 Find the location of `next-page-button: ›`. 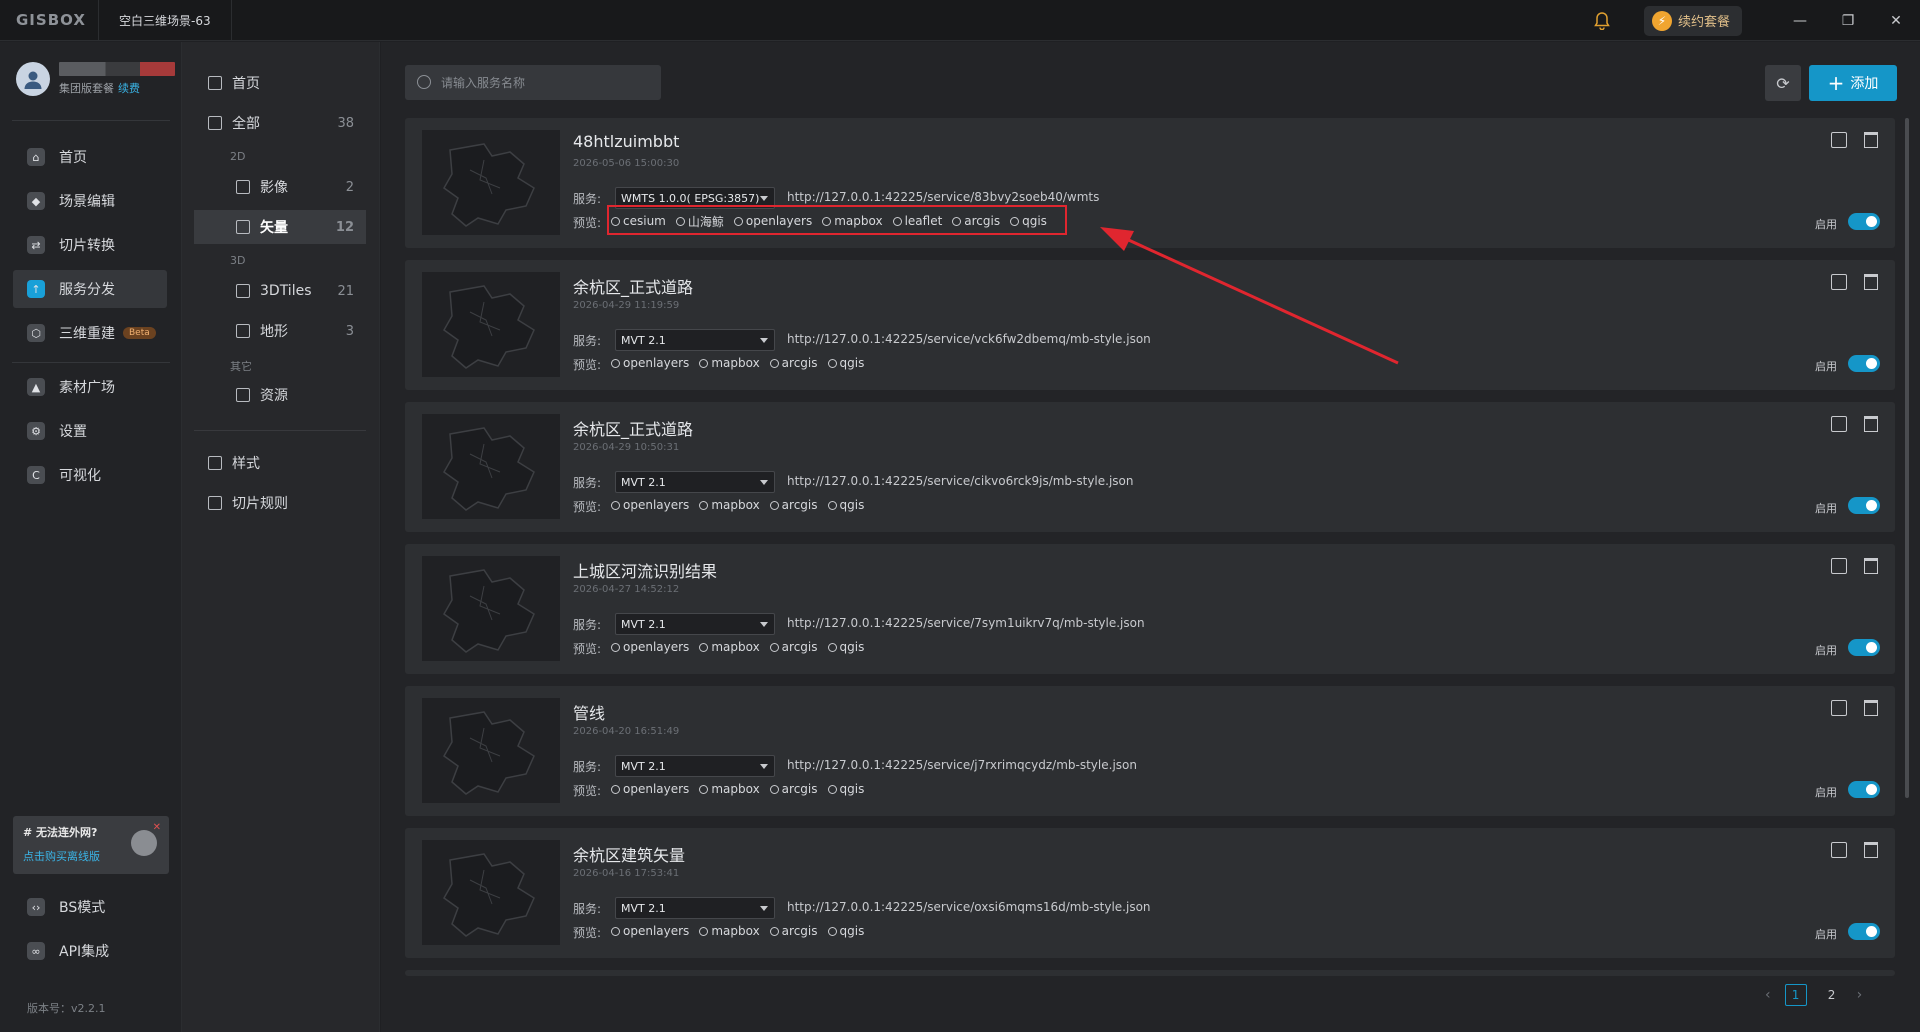

next-page-button: › is located at coordinates (1860, 995).